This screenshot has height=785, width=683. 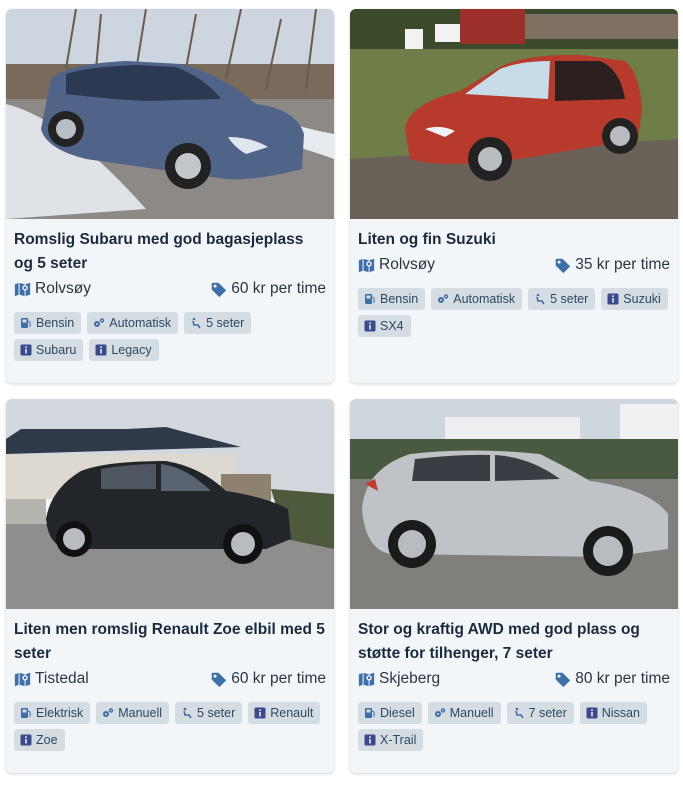 I want to click on tag-label: Diesel, so click(x=397, y=713).